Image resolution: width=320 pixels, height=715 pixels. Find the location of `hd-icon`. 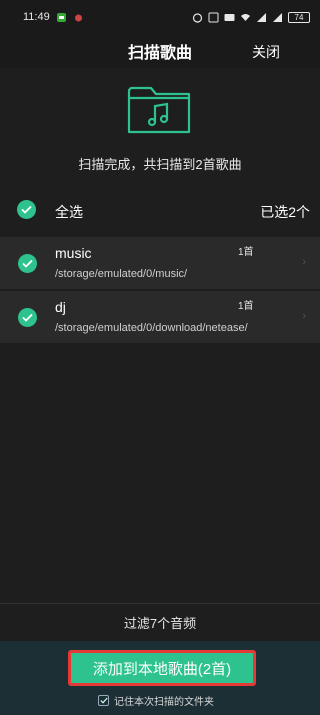

hd-icon is located at coordinates (229, 17).